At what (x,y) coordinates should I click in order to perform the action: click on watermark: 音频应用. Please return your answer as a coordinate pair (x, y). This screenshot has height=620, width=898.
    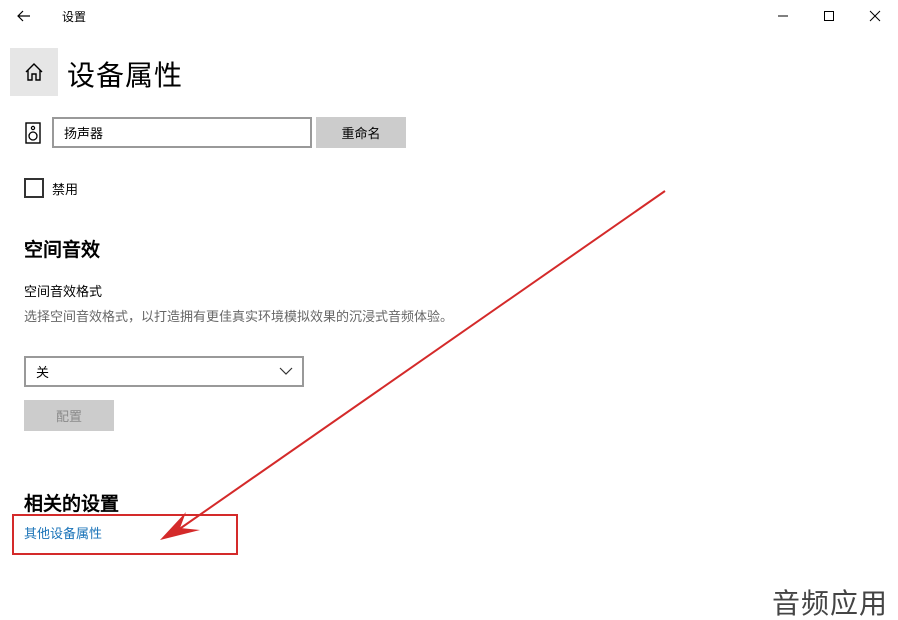
    Looking at the image, I should click on (830, 603).